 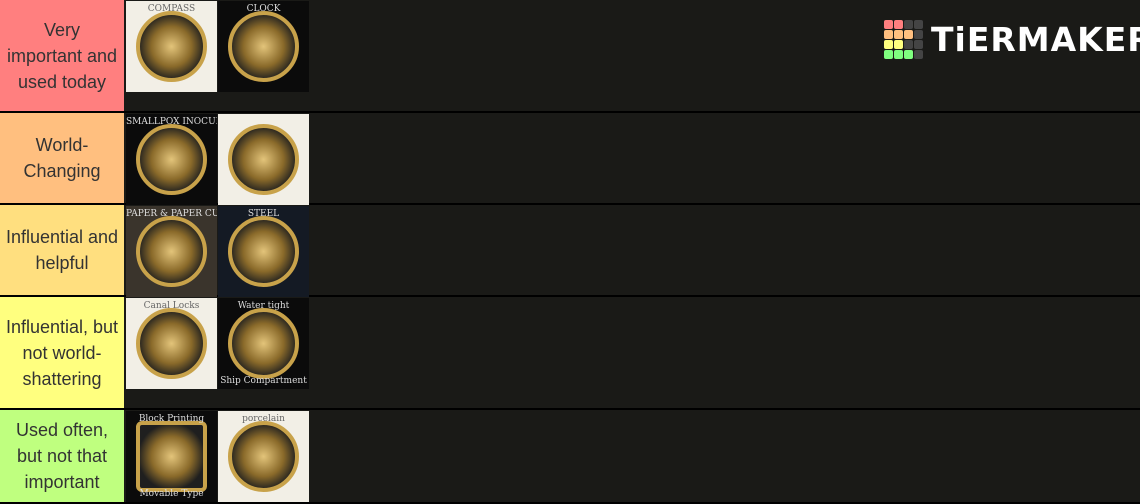 I want to click on tier-item-porcelain: porcelain, so click(x=263, y=456).